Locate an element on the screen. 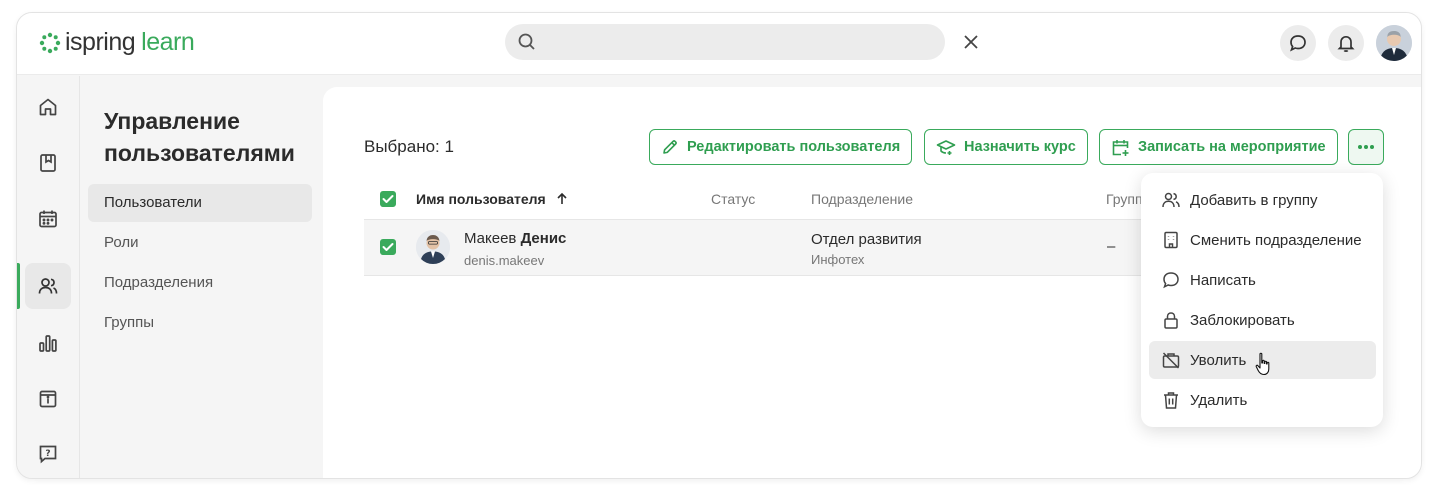 Image resolution: width=1438 pixels, height=499 pixels. user-last-name: Макеев is located at coordinates (490, 238).